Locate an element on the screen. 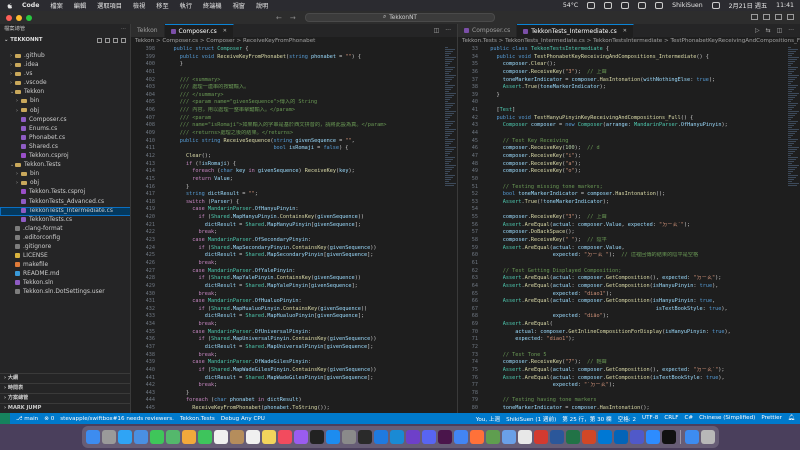  file-item: README.md is located at coordinates (65, 274).